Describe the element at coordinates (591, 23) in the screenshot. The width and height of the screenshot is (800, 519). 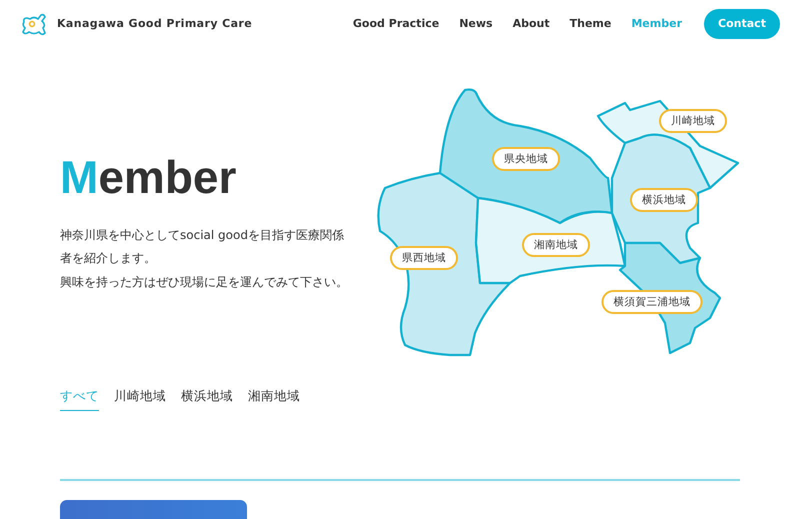
I see `nav-link: Theme` at that location.